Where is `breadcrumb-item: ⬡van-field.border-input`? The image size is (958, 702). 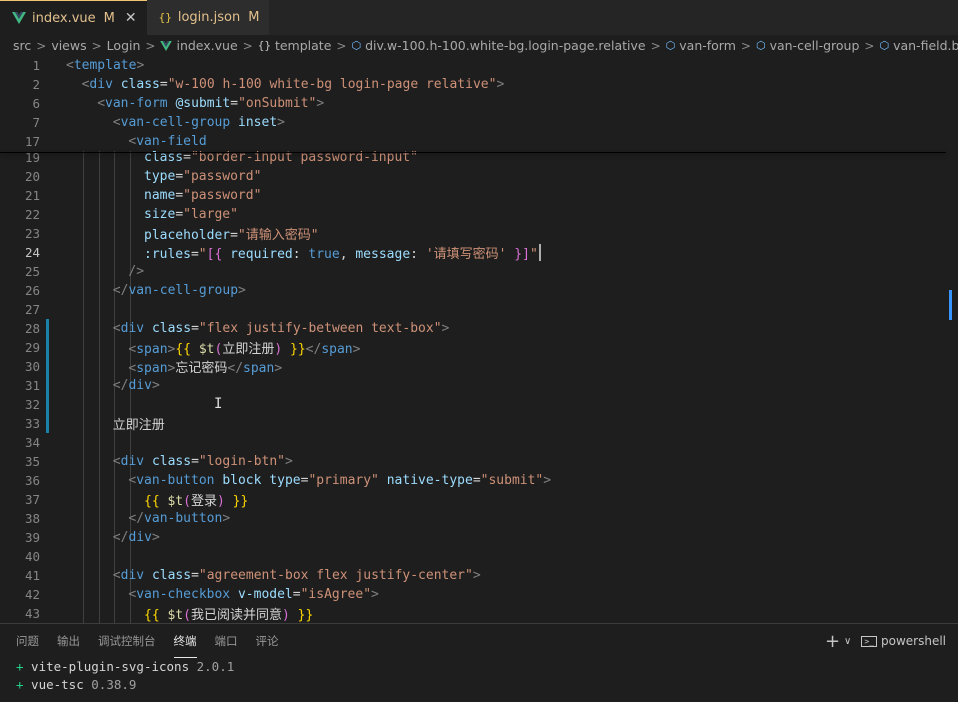 breadcrumb-item: ⬡van-field.border-input is located at coordinates (918, 45).